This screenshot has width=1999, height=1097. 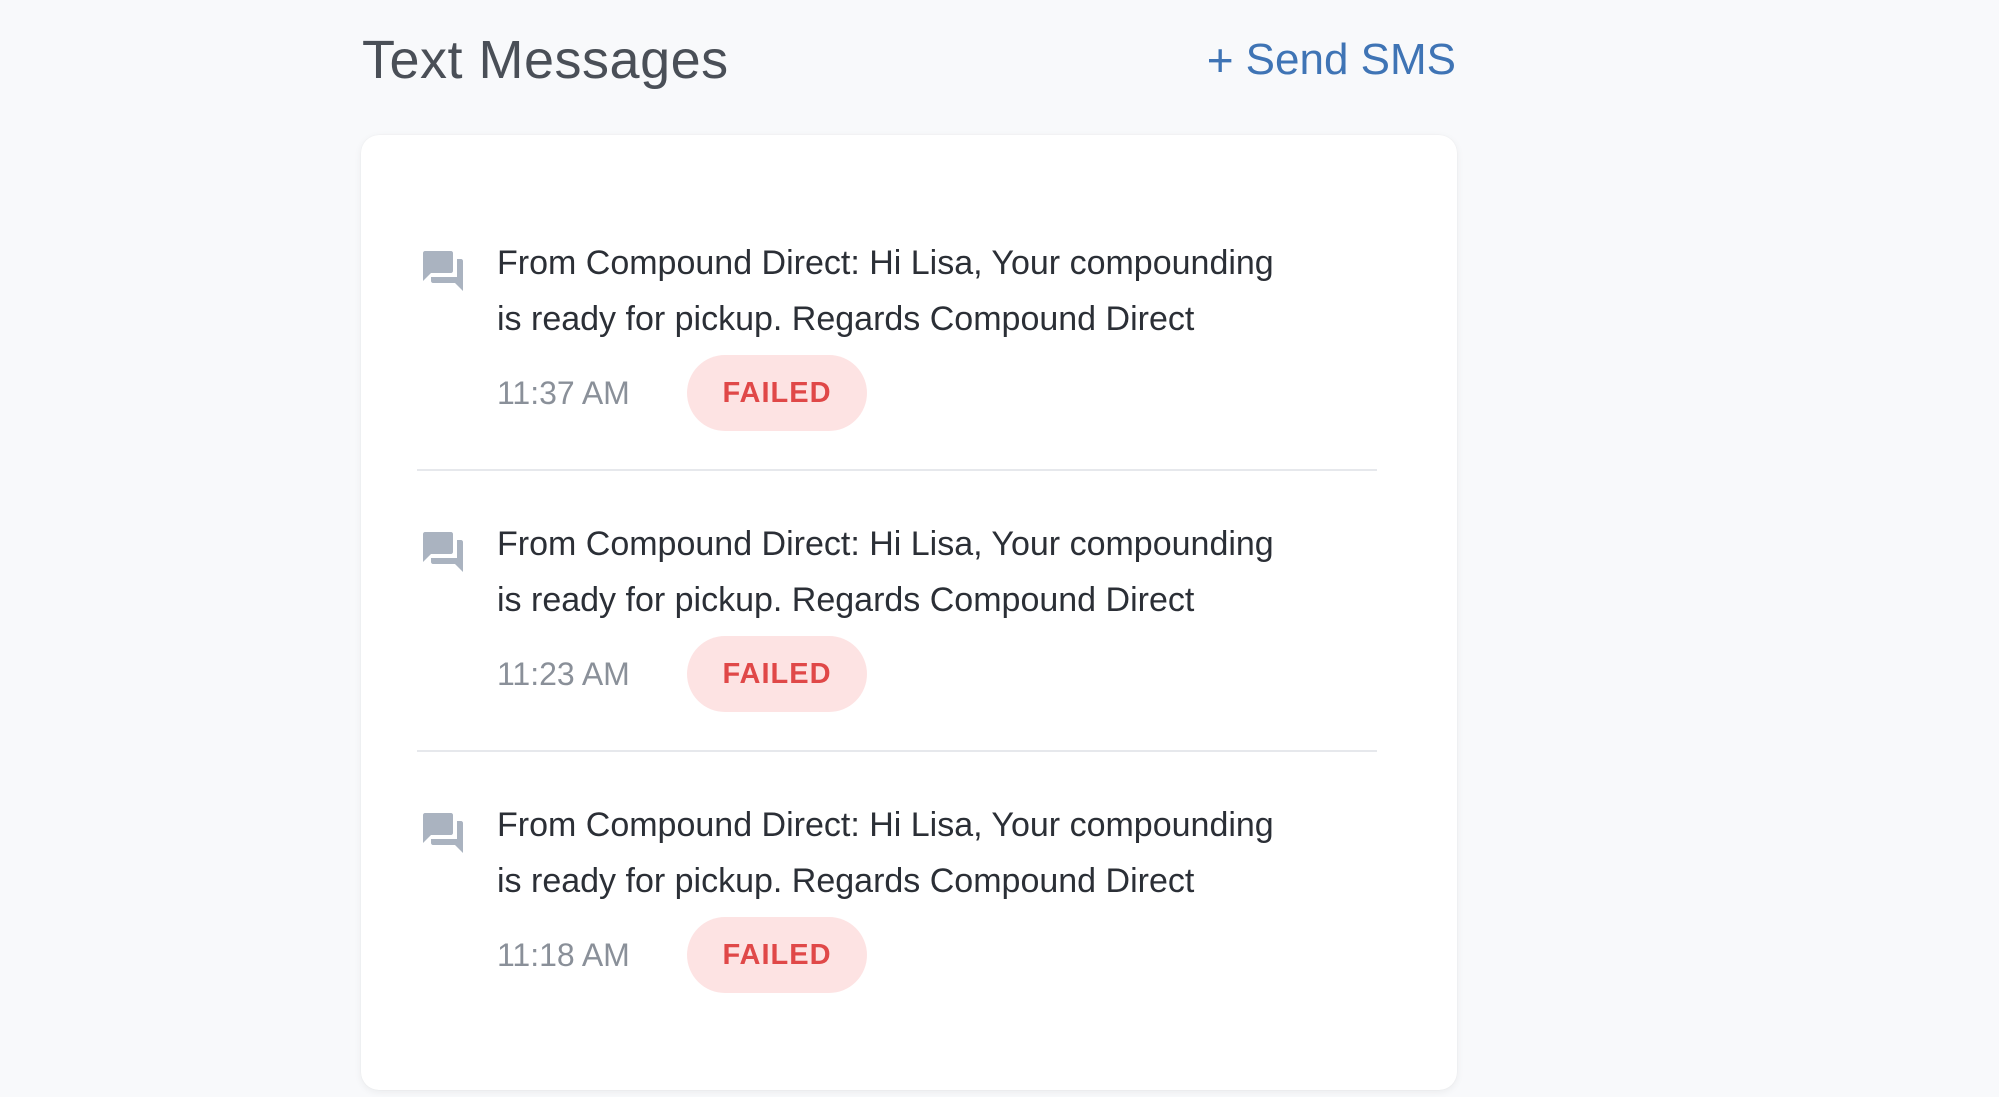 I want to click on send-sms-button: + Send SMS, so click(x=1331, y=60).